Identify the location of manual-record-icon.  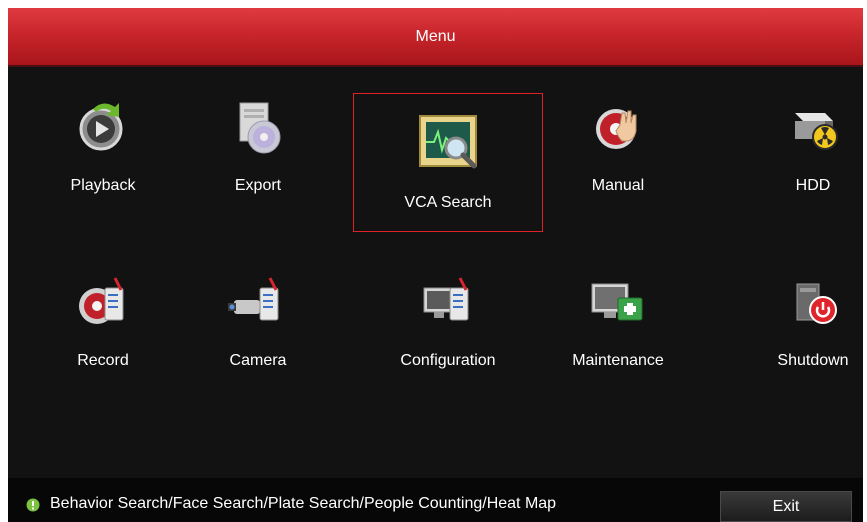
(616, 129).